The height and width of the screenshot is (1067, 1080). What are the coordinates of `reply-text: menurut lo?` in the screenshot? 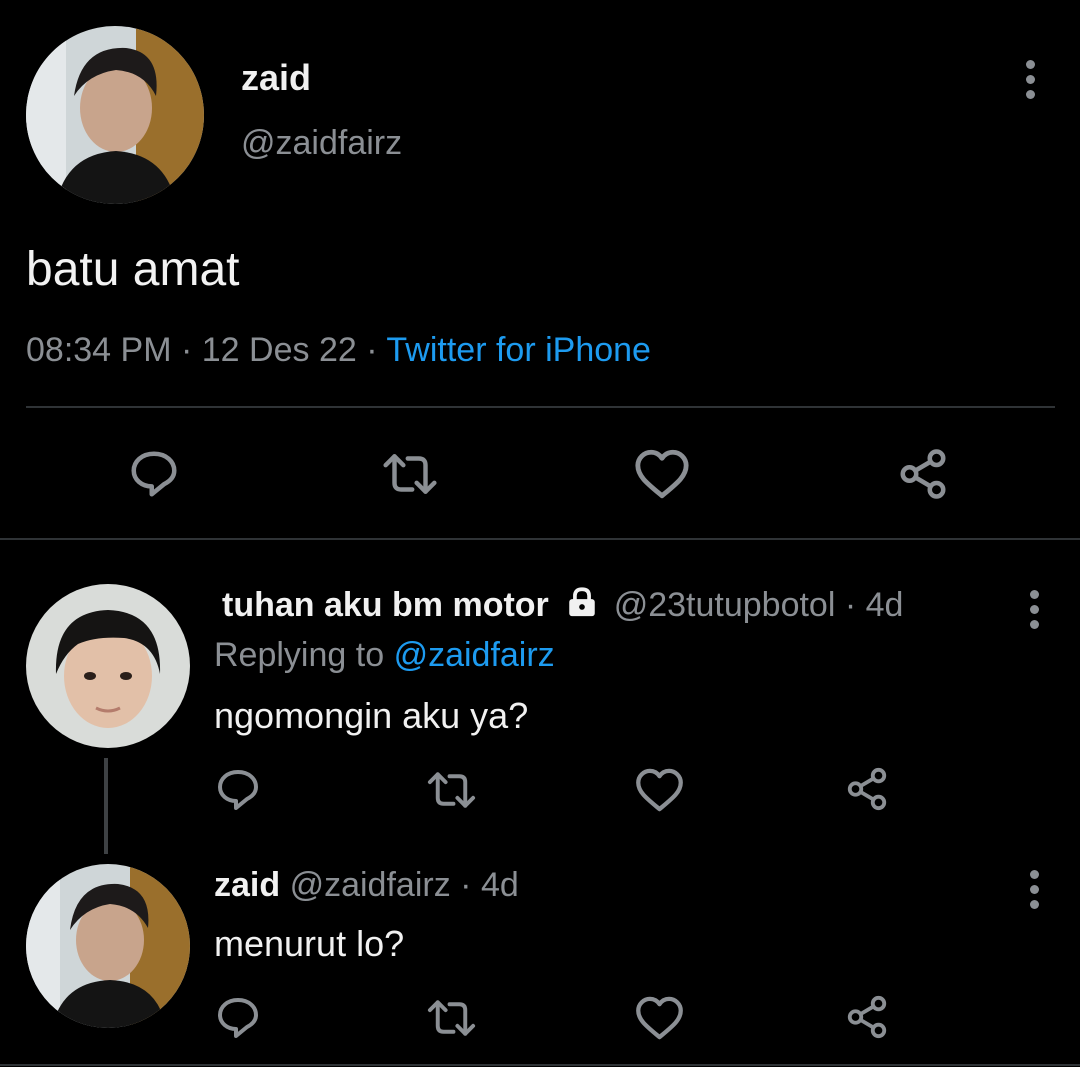 It's located at (309, 943).